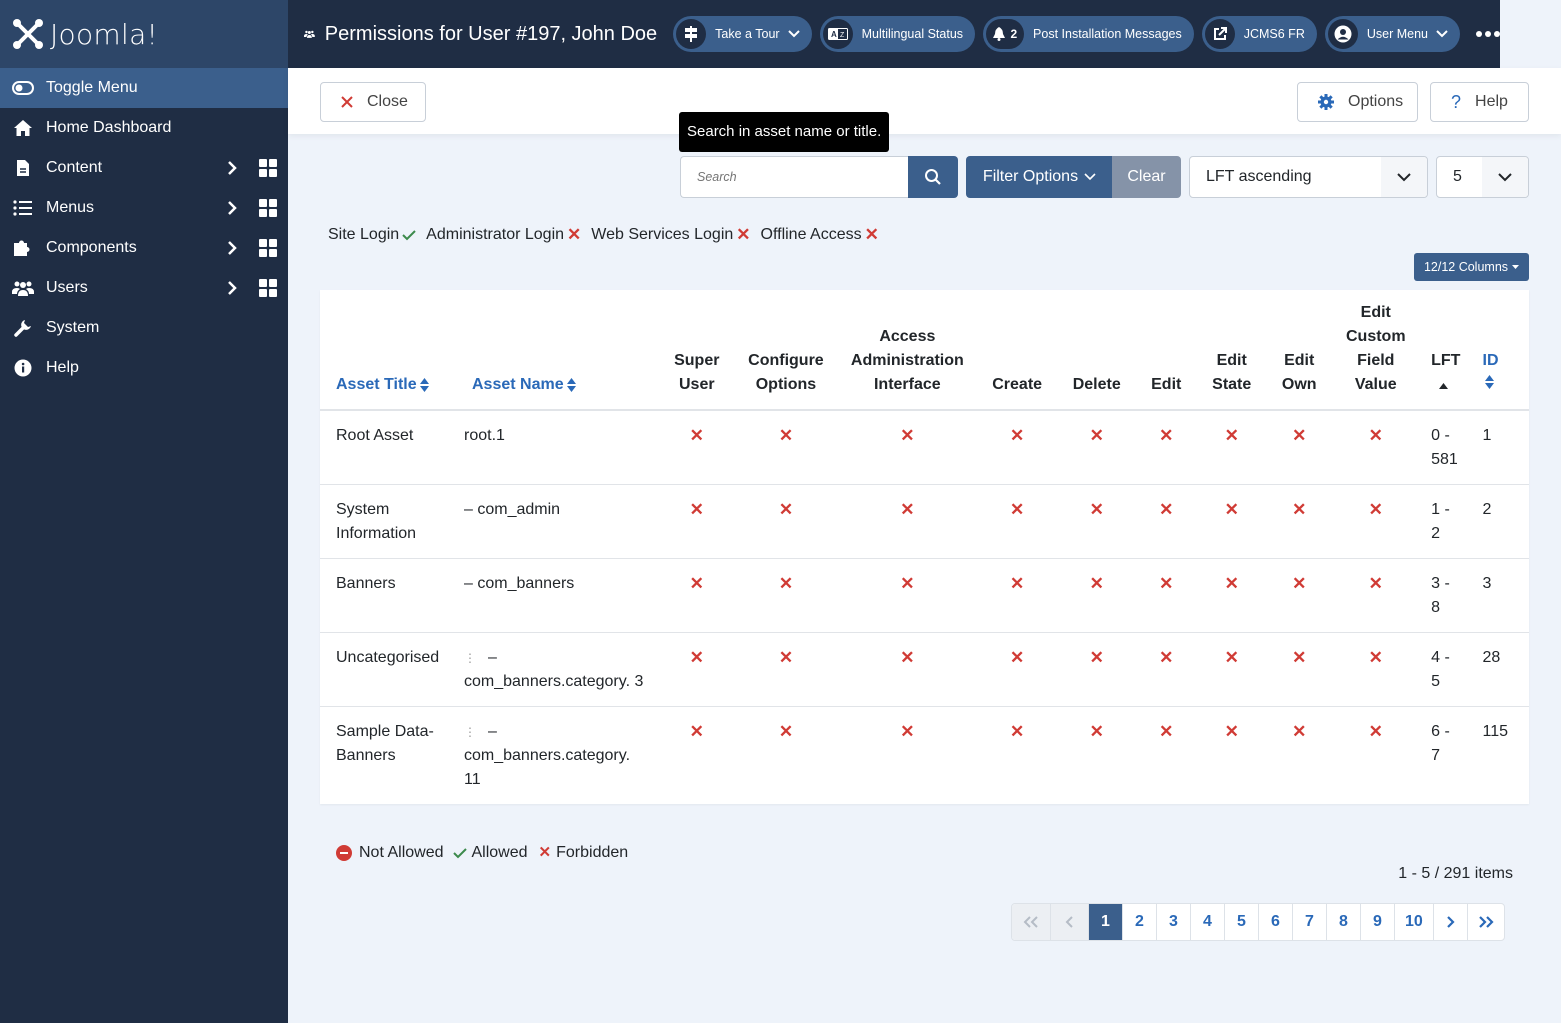  Describe the element at coordinates (1413, 922) in the screenshot. I see `page-button: 10` at that location.